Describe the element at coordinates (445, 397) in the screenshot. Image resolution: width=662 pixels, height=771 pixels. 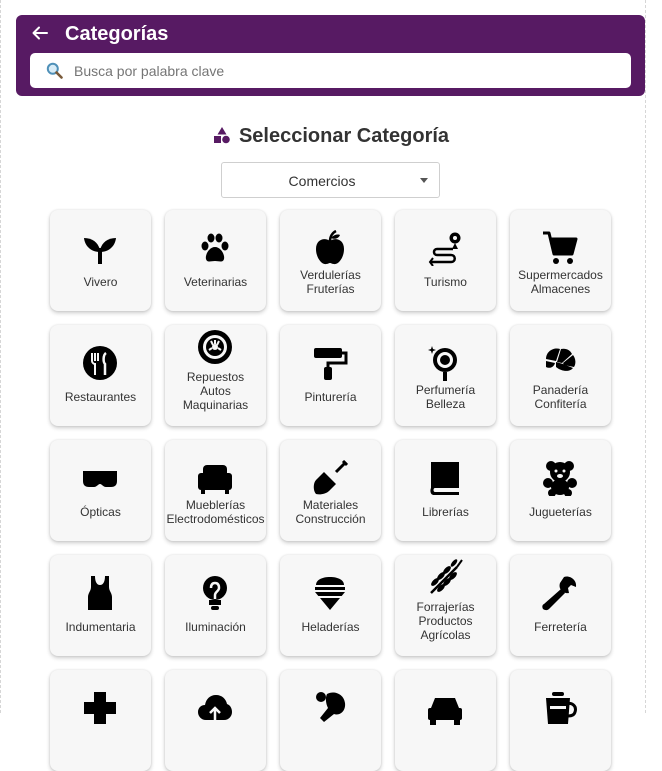
I see `category-label: Perfumería Belleza` at that location.